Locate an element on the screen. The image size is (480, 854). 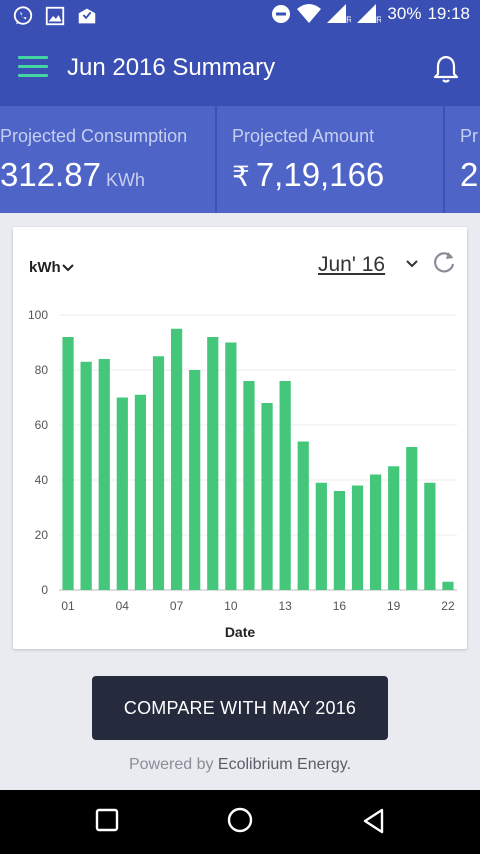
app-bar: Jun 2016 Summary is located at coordinates (240, 69).